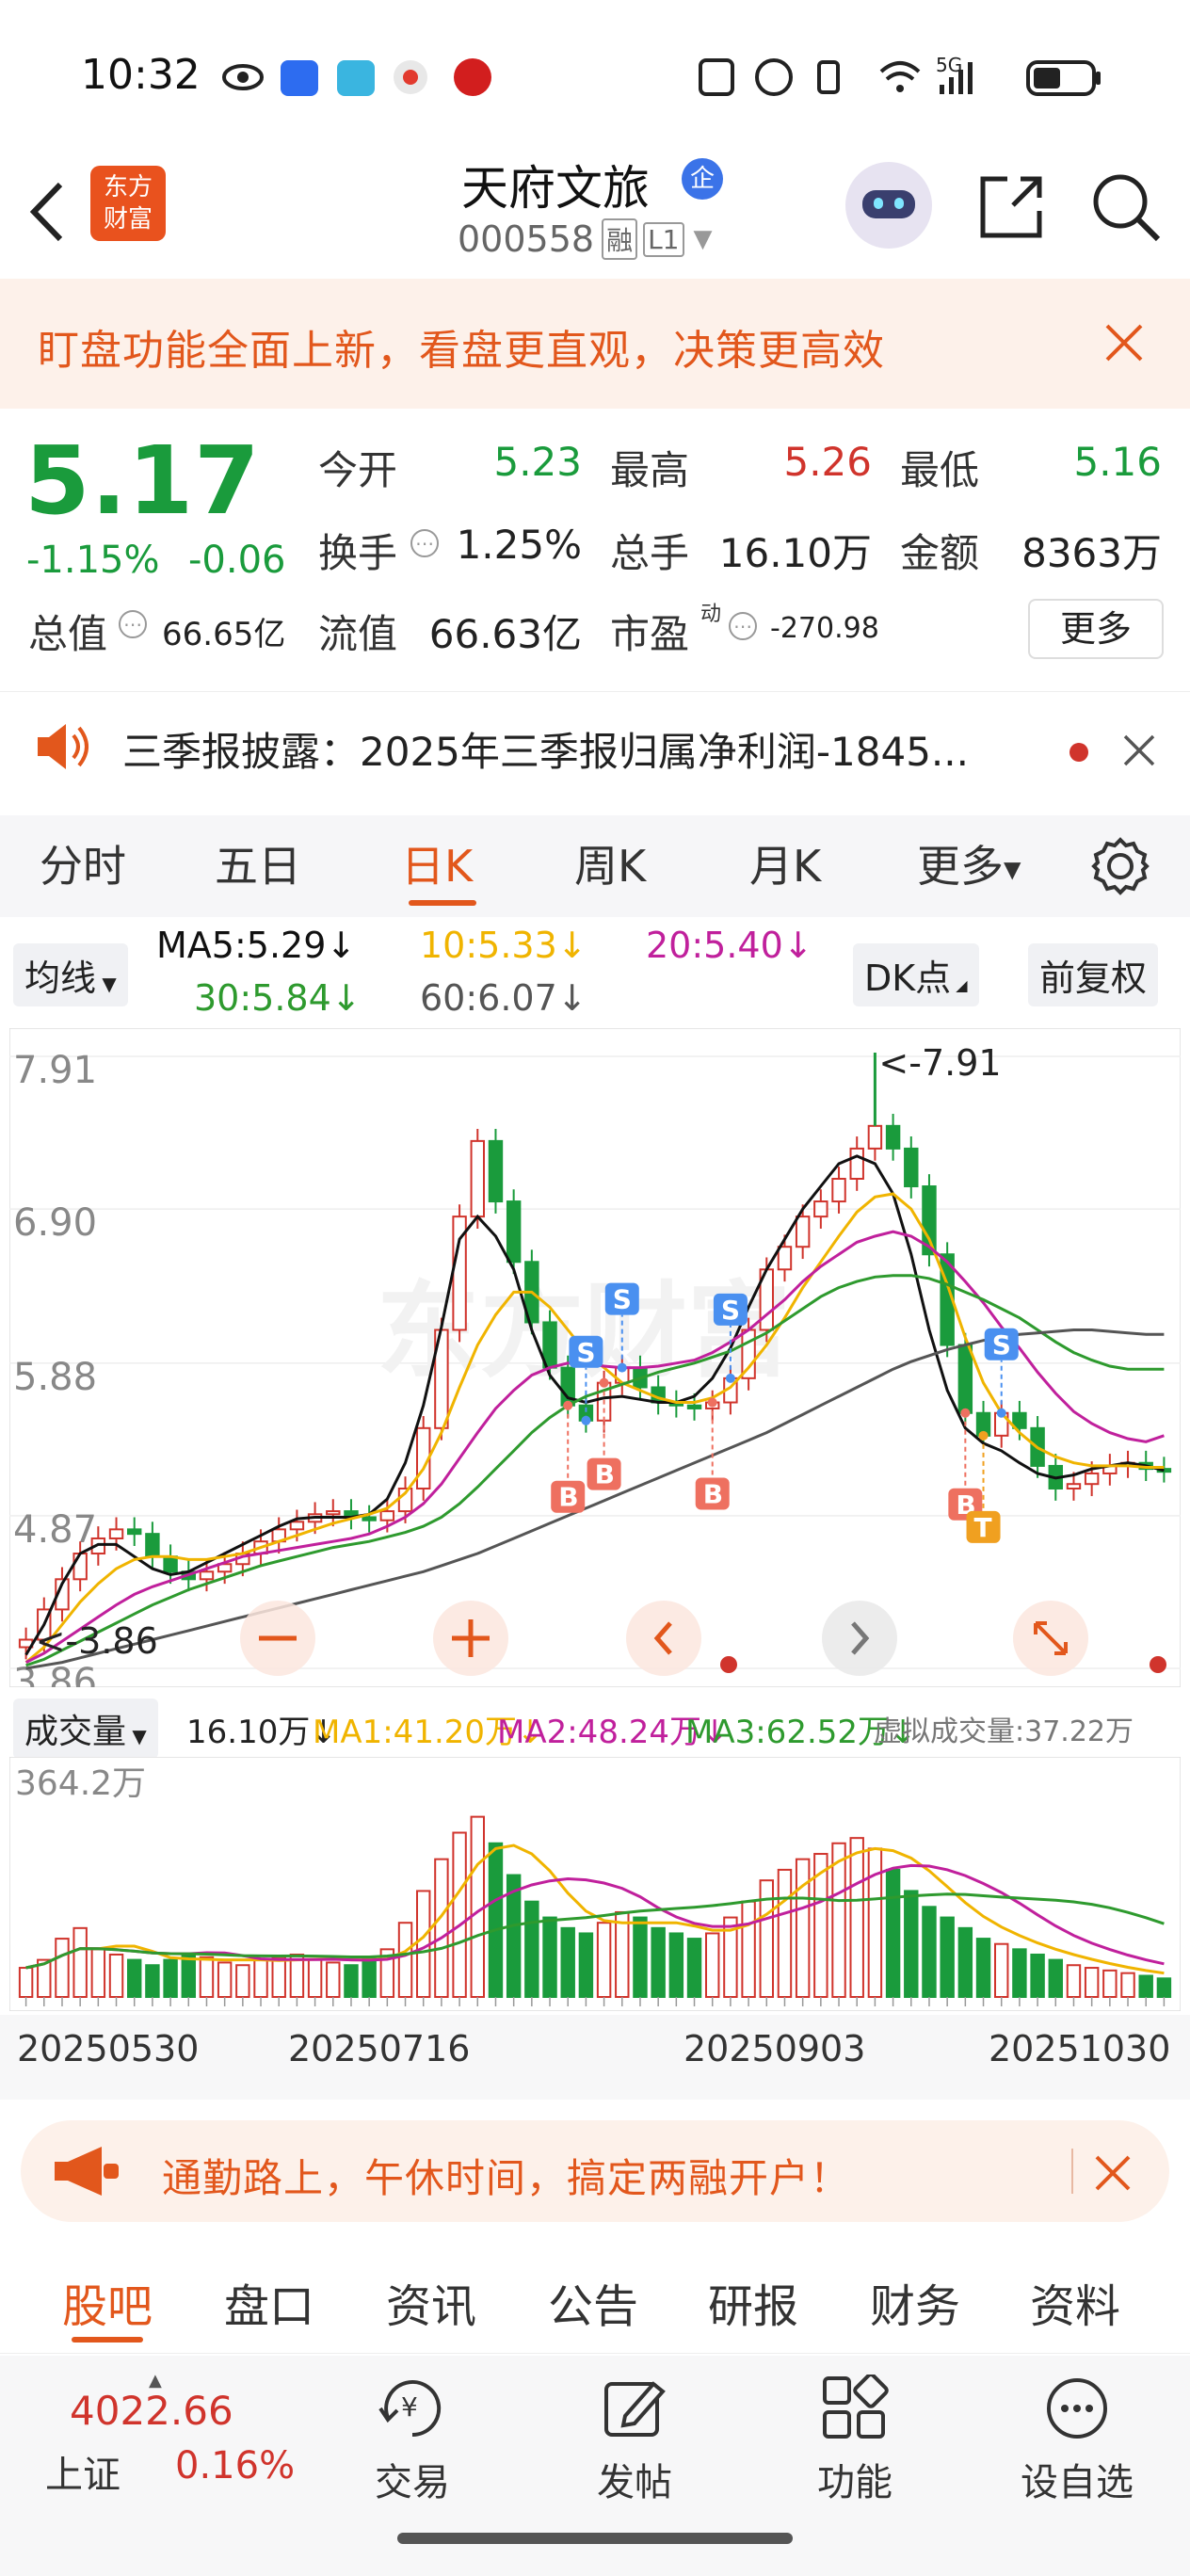 Image resolution: width=1190 pixels, height=2576 pixels. What do you see at coordinates (1077, 2440) in the screenshot?
I see `add-watchlist-button: 设自选` at bounding box center [1077, 2440].